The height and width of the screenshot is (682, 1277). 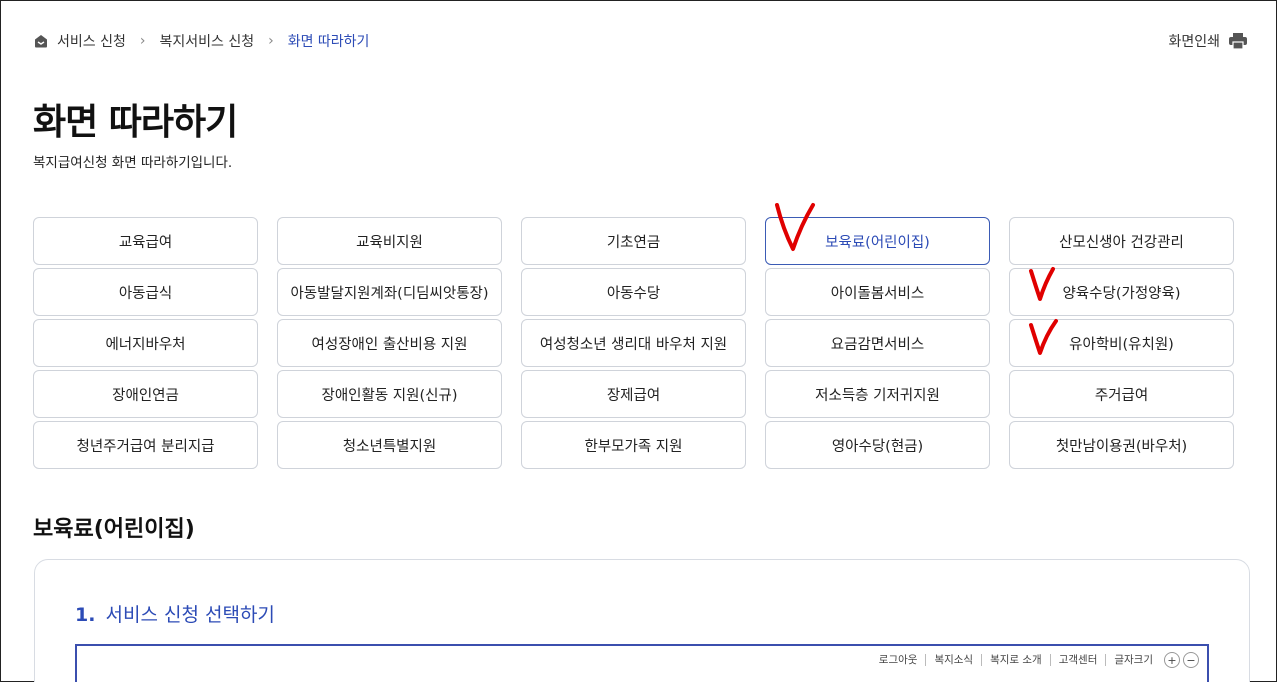 What do you see at coordinates (389, 394) in the screenshot?
I see `service-button: 장애인활동 지원(신규)` at bounding box center [389, 394].